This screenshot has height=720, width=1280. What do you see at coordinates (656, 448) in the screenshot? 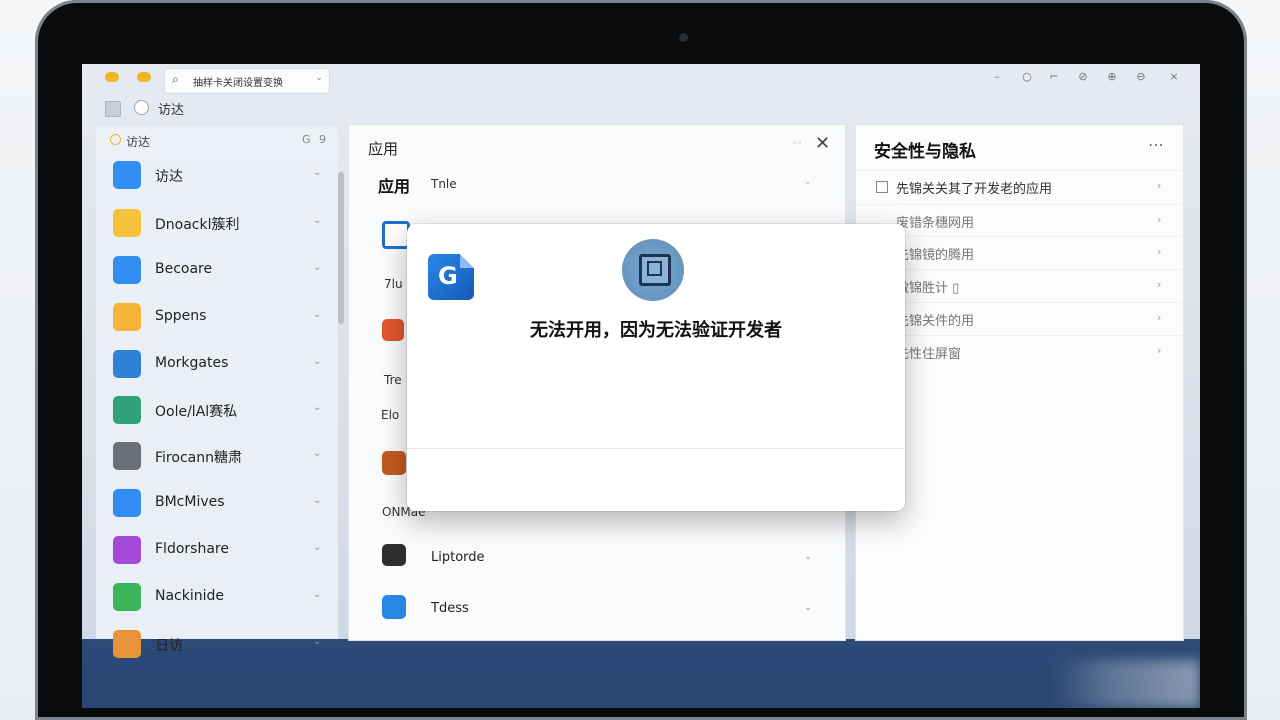
I see `divider` at bounding box center [656, 448].